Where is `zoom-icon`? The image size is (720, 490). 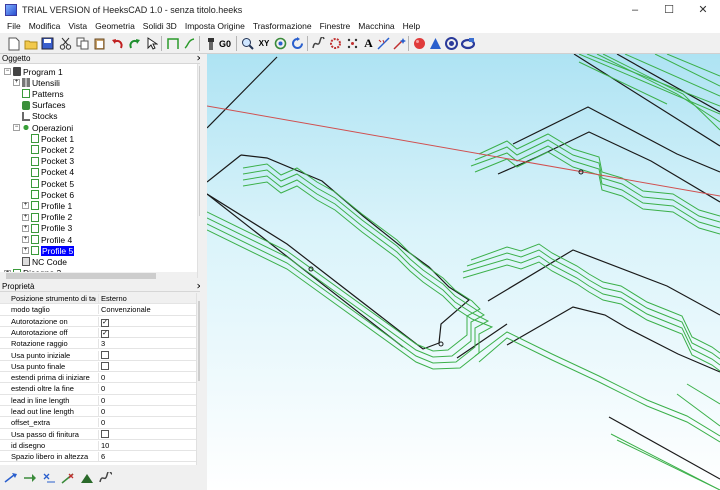
zoom-icon is located at coordinates (247, 43).